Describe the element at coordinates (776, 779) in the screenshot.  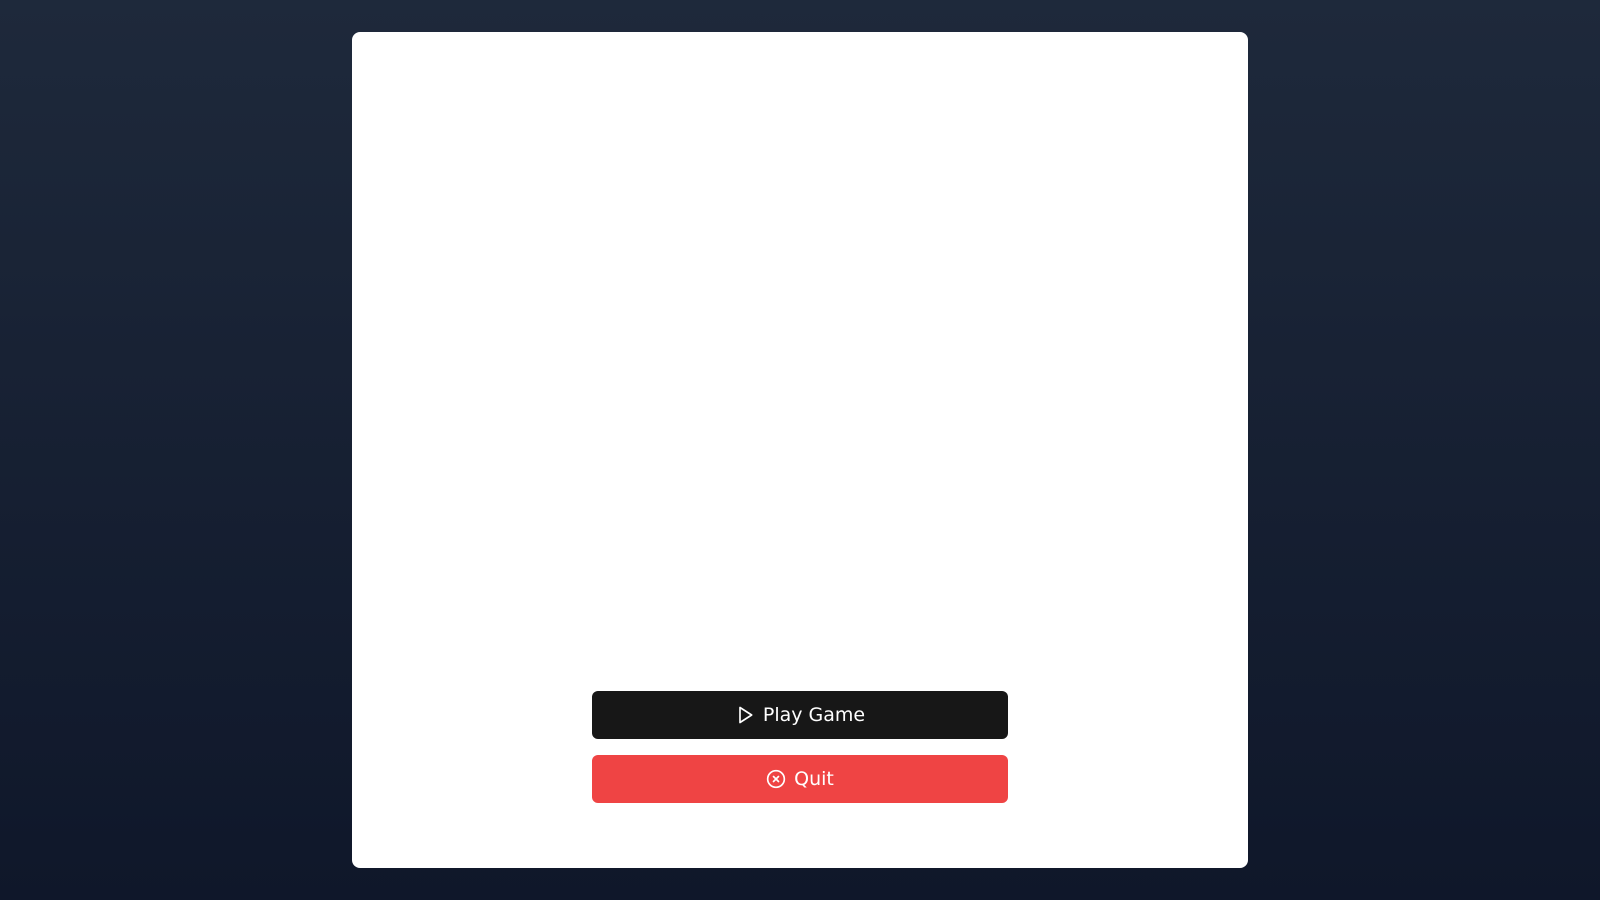
I see `x-circle-icon` at that location.